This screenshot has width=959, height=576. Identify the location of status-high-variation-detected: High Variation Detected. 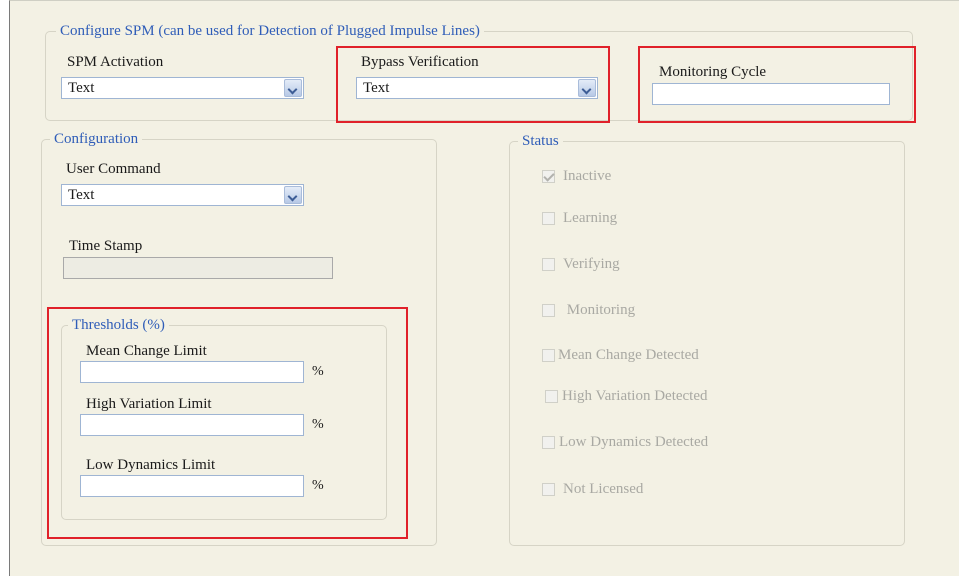
(626, 396).